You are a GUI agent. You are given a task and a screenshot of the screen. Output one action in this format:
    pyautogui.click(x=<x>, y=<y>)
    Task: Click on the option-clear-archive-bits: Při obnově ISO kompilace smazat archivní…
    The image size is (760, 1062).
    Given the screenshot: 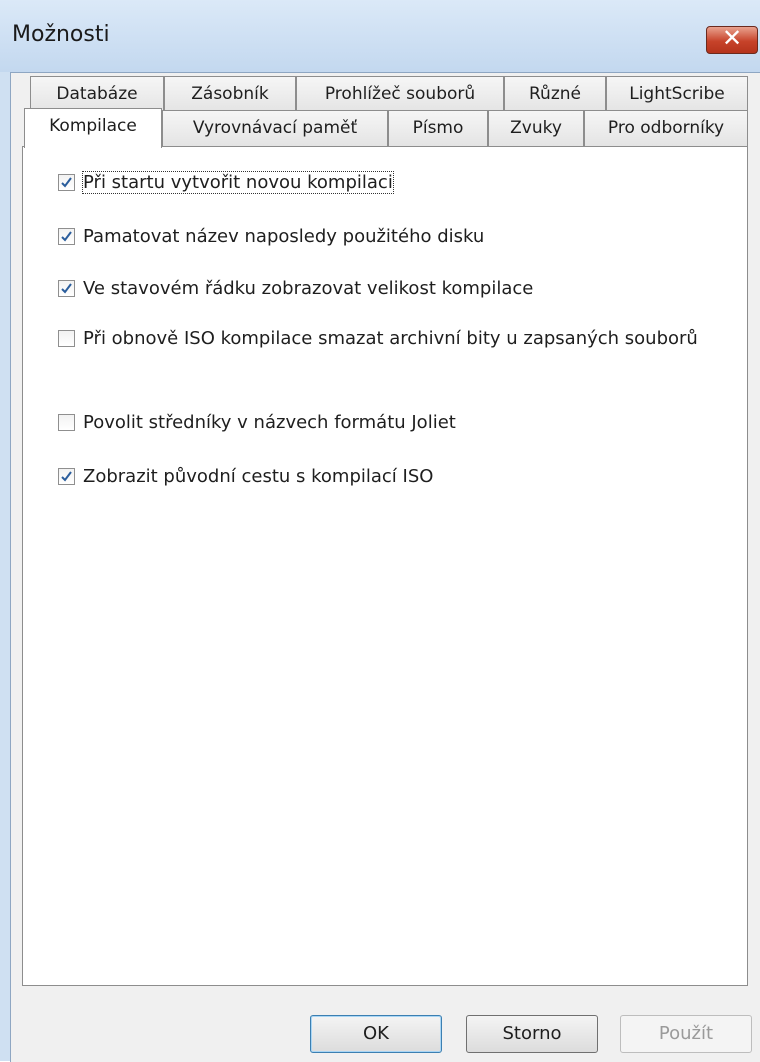 What is the action you would take?
    pyautogui.click(x=378, y=338)
    